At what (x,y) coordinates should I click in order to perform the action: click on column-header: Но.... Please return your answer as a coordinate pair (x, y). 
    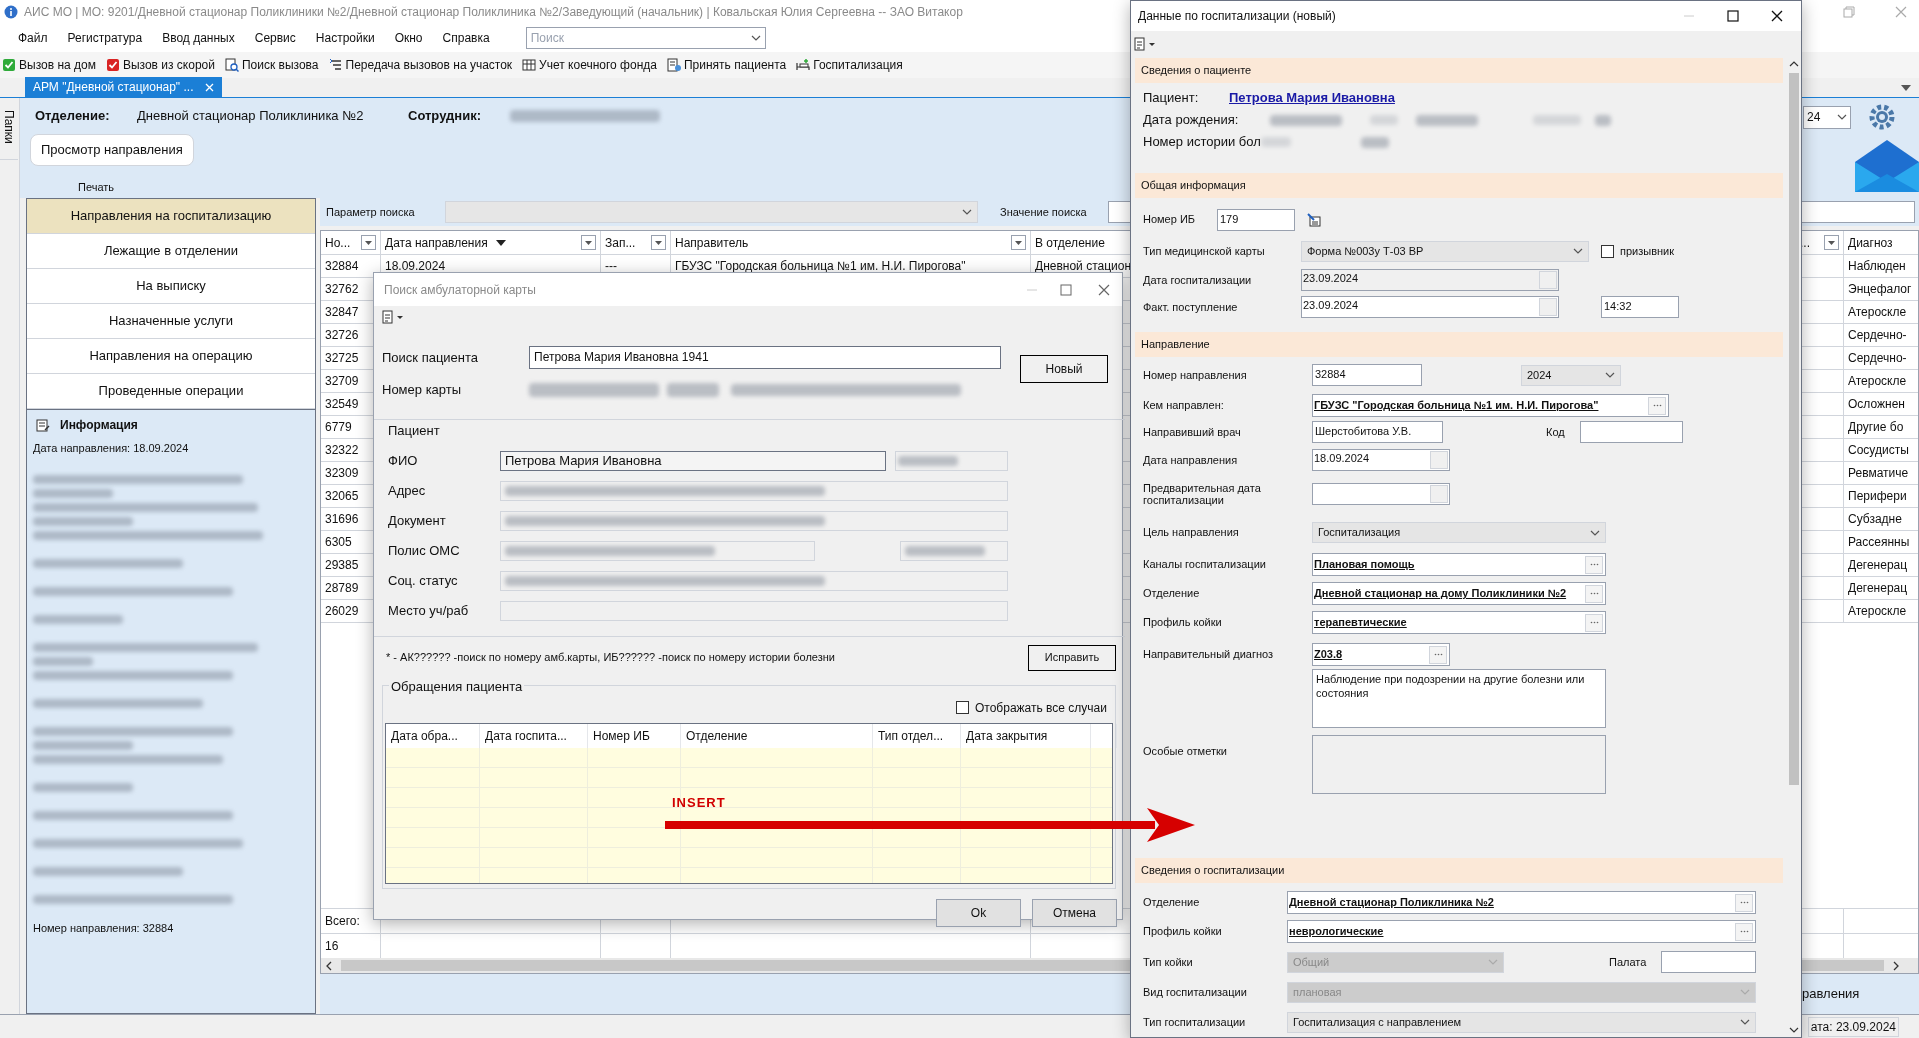
    Looking at the image, I should click on (338, 242).